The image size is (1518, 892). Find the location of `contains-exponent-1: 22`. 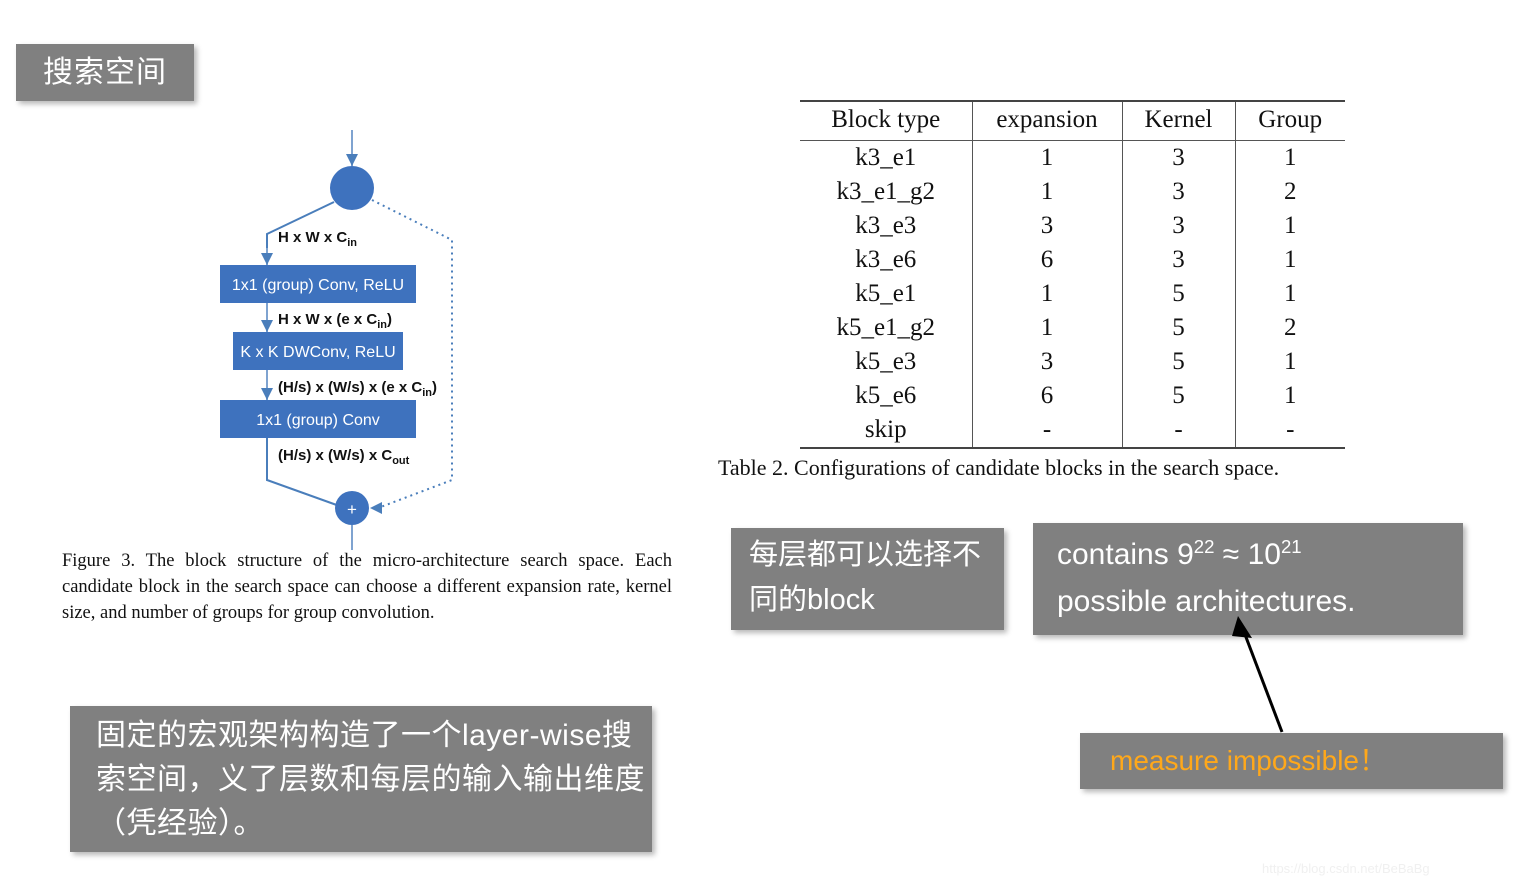

contains-exponent-1: 22 is located at coordinates (1204, 546).